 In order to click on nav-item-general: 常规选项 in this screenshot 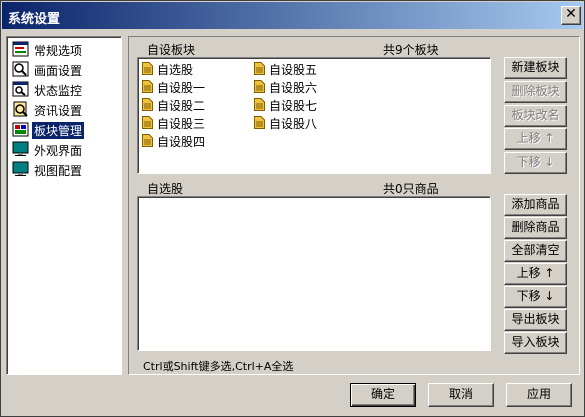, I will do `click(64, 49)`.